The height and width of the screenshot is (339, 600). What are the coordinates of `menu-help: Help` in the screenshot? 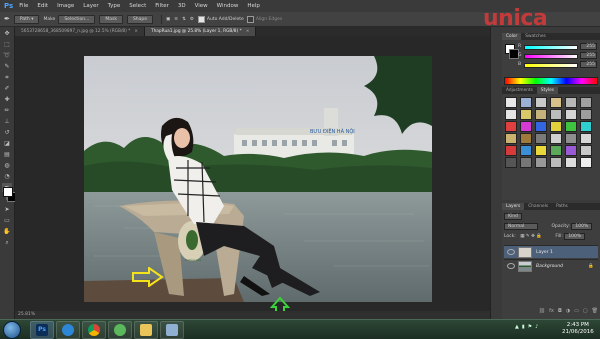 It's located at (253, 6).